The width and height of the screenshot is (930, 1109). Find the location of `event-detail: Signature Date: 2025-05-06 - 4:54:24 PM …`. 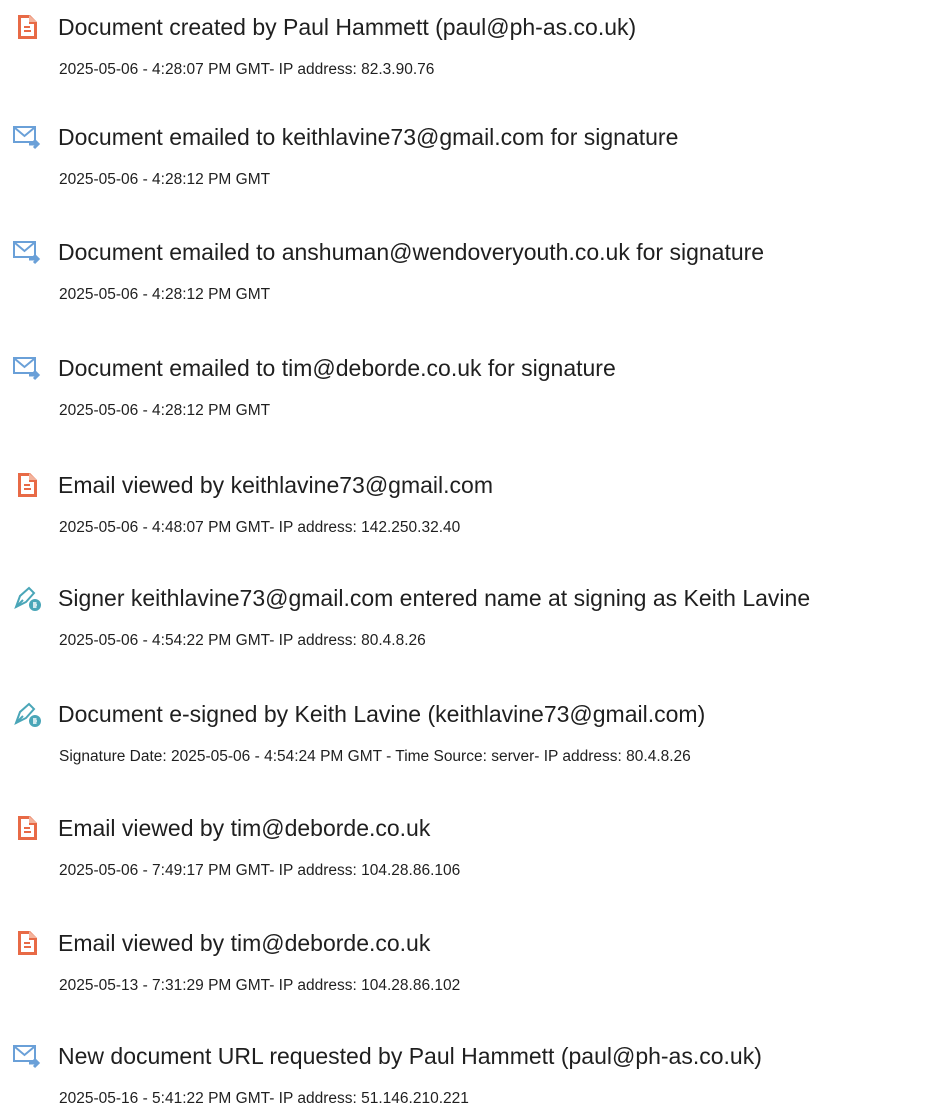

event-detail: Signature Date: 2025-05-06 - 4:54:24 PM … is located at coordinates (375, 756).